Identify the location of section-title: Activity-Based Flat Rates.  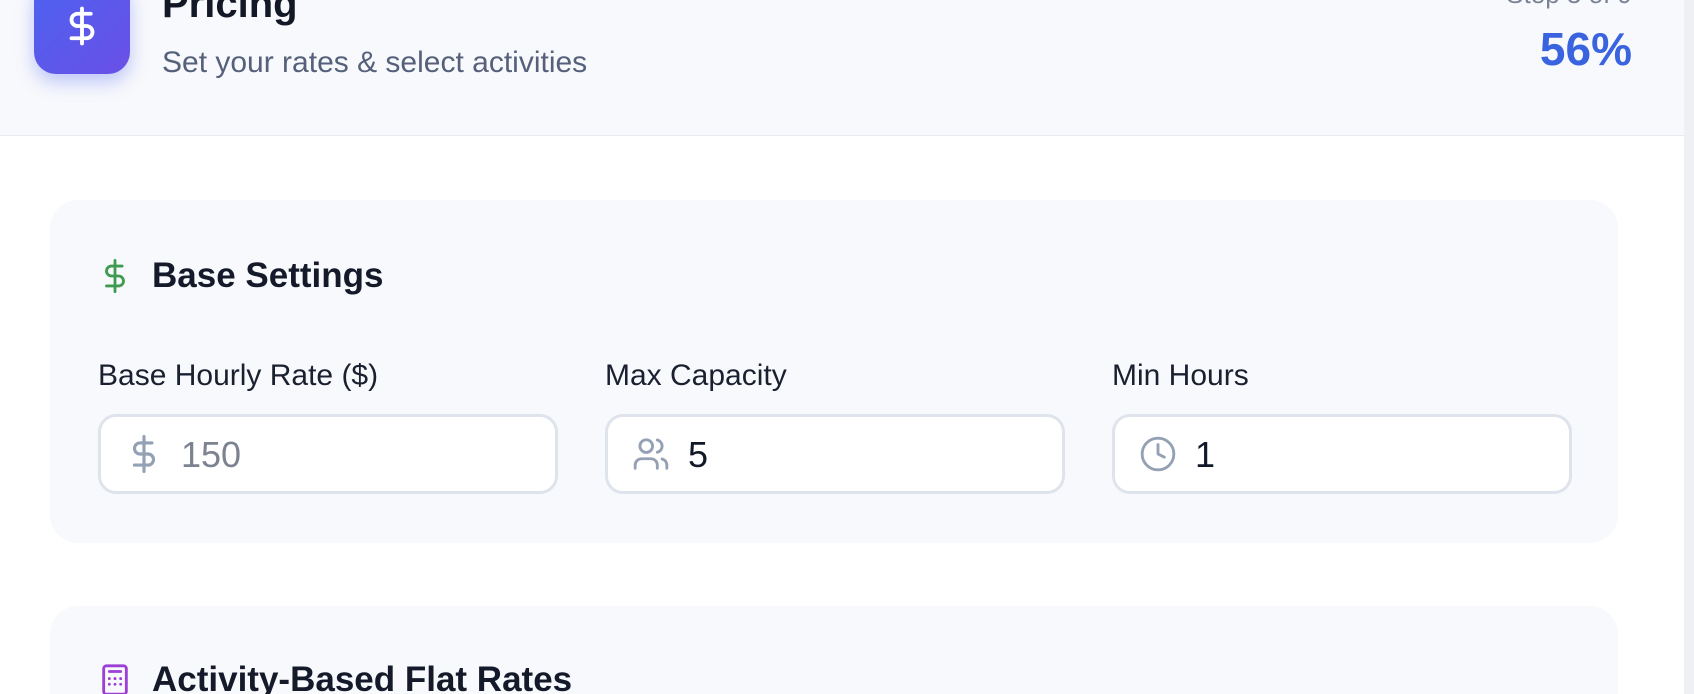
(362, 677).